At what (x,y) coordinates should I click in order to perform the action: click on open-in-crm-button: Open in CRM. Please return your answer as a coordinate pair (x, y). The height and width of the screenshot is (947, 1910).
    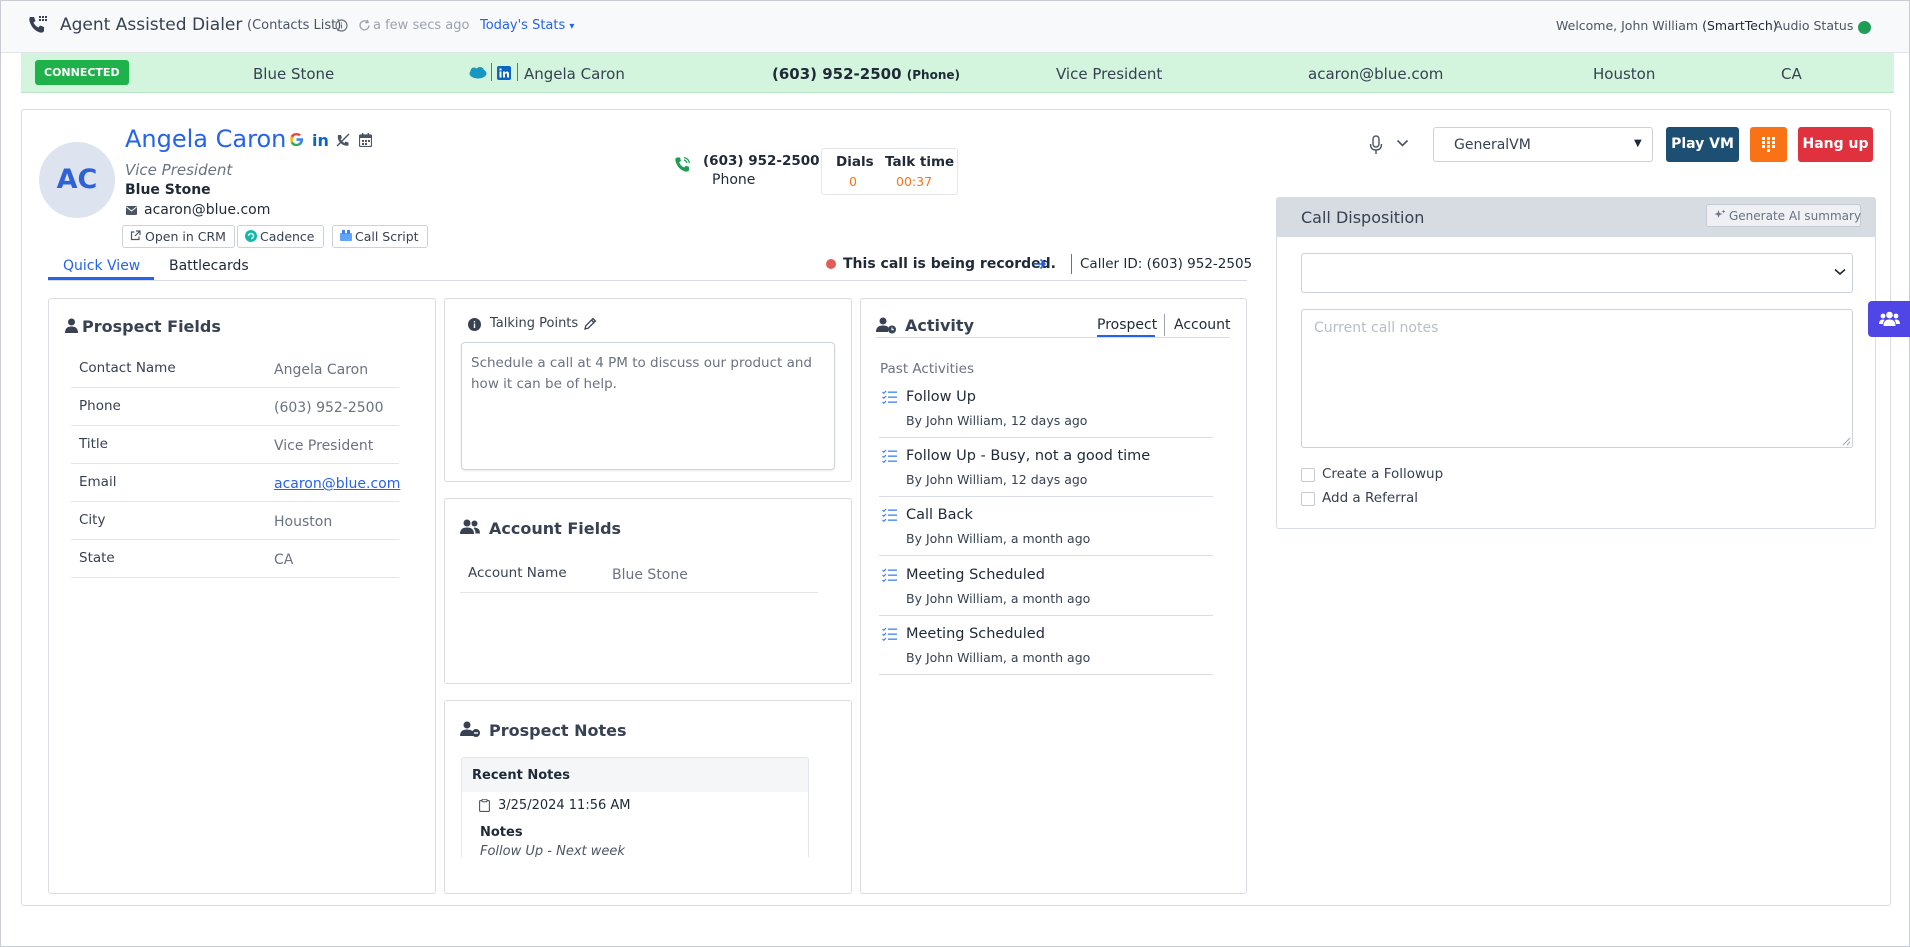
    Looking at the image, I should click on (178, 236).